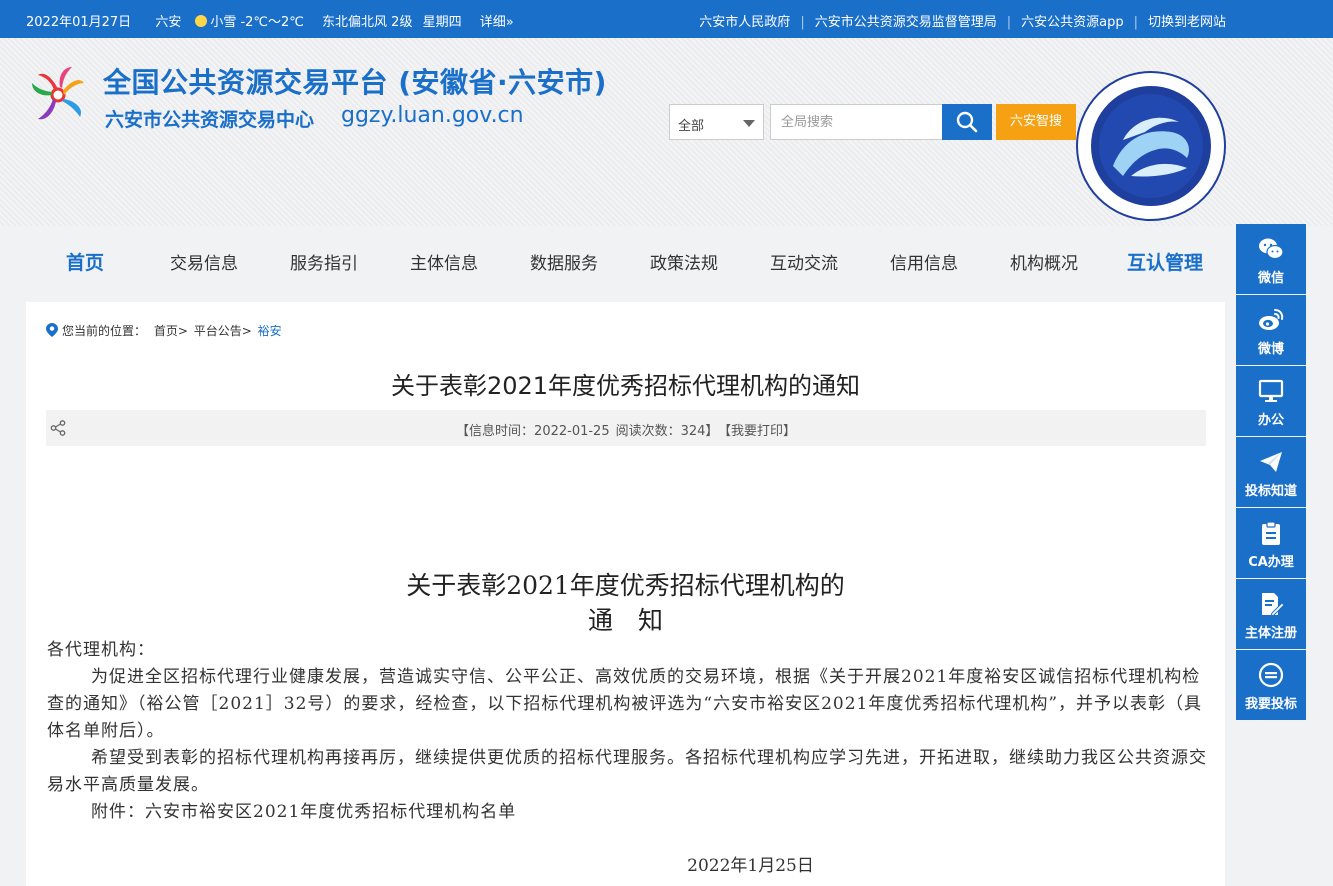 The image size is (1333, 886). What do you see at coordinates (1270, 491) in the screenshot?
I see `side-label-bid-guide: 投标知道` at bounding box center [1270, 491].